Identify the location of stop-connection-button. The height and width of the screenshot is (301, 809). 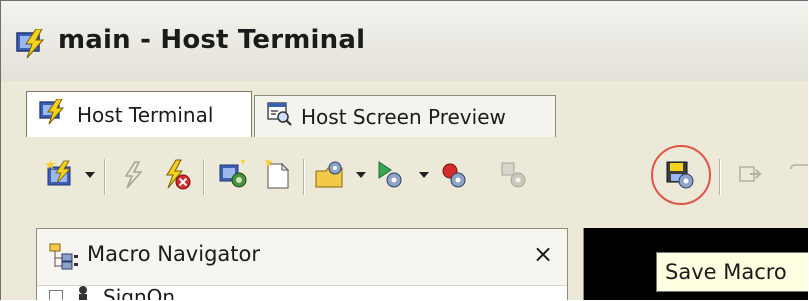
(176, 175).